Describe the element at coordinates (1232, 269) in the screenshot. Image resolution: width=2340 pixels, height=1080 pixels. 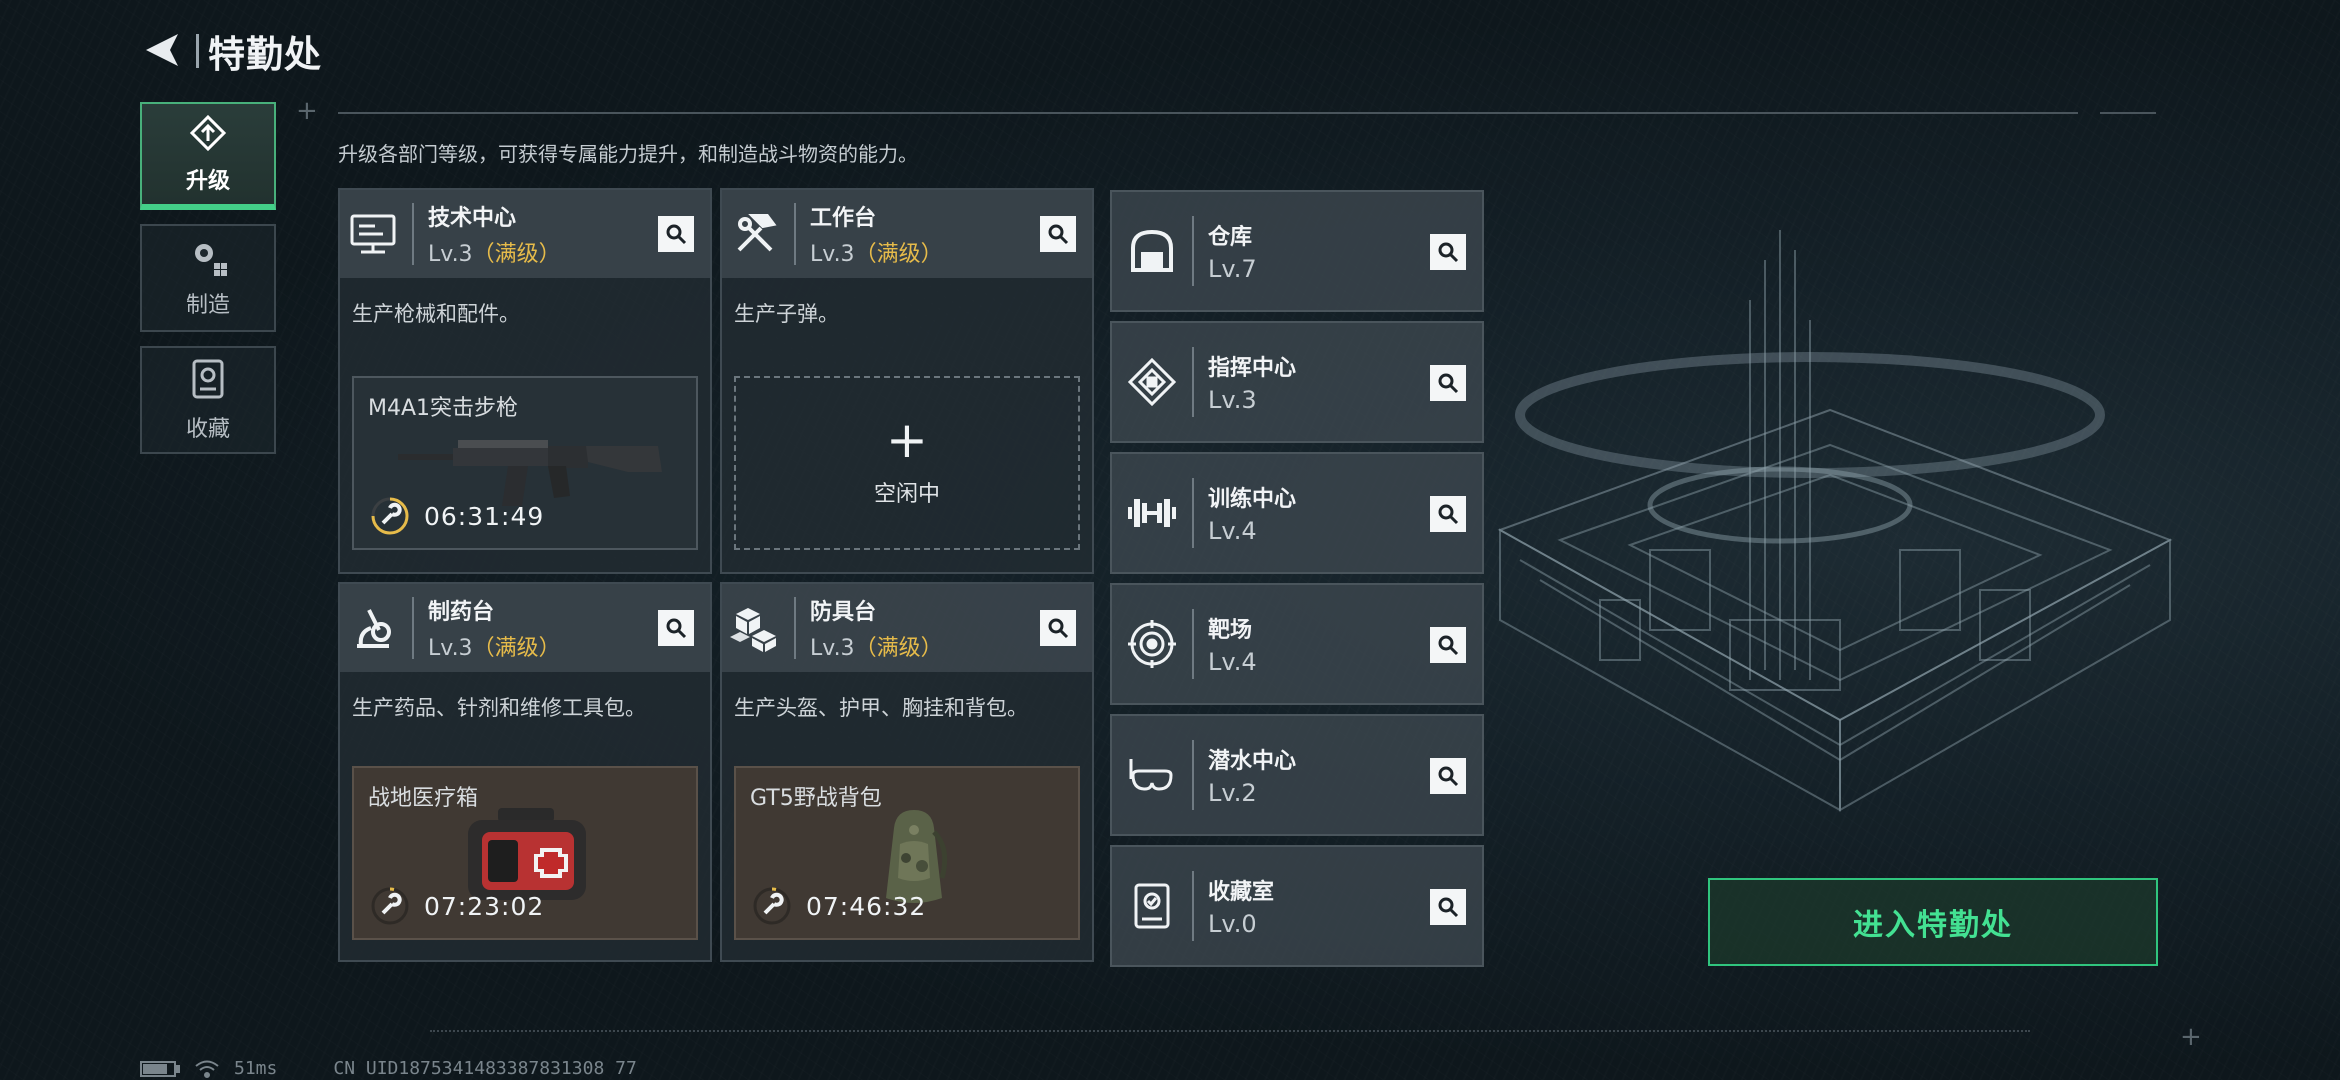
I see `building-level: Lv.7` at that location.